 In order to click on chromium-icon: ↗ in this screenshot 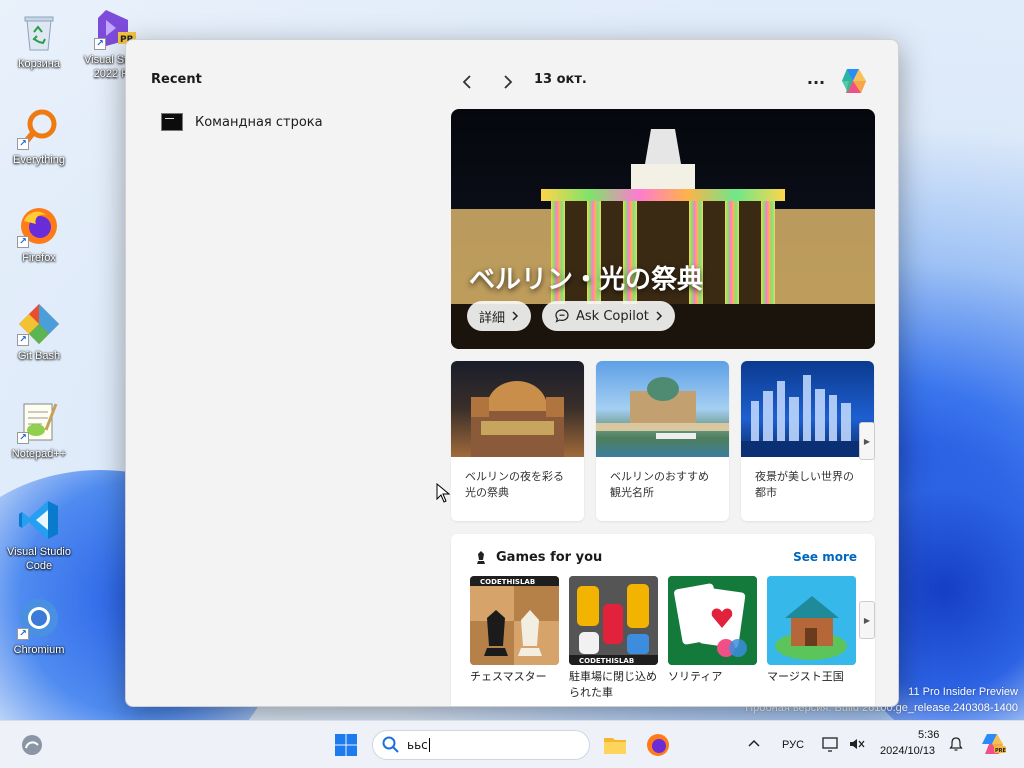, I will do `click(39, 618)`.